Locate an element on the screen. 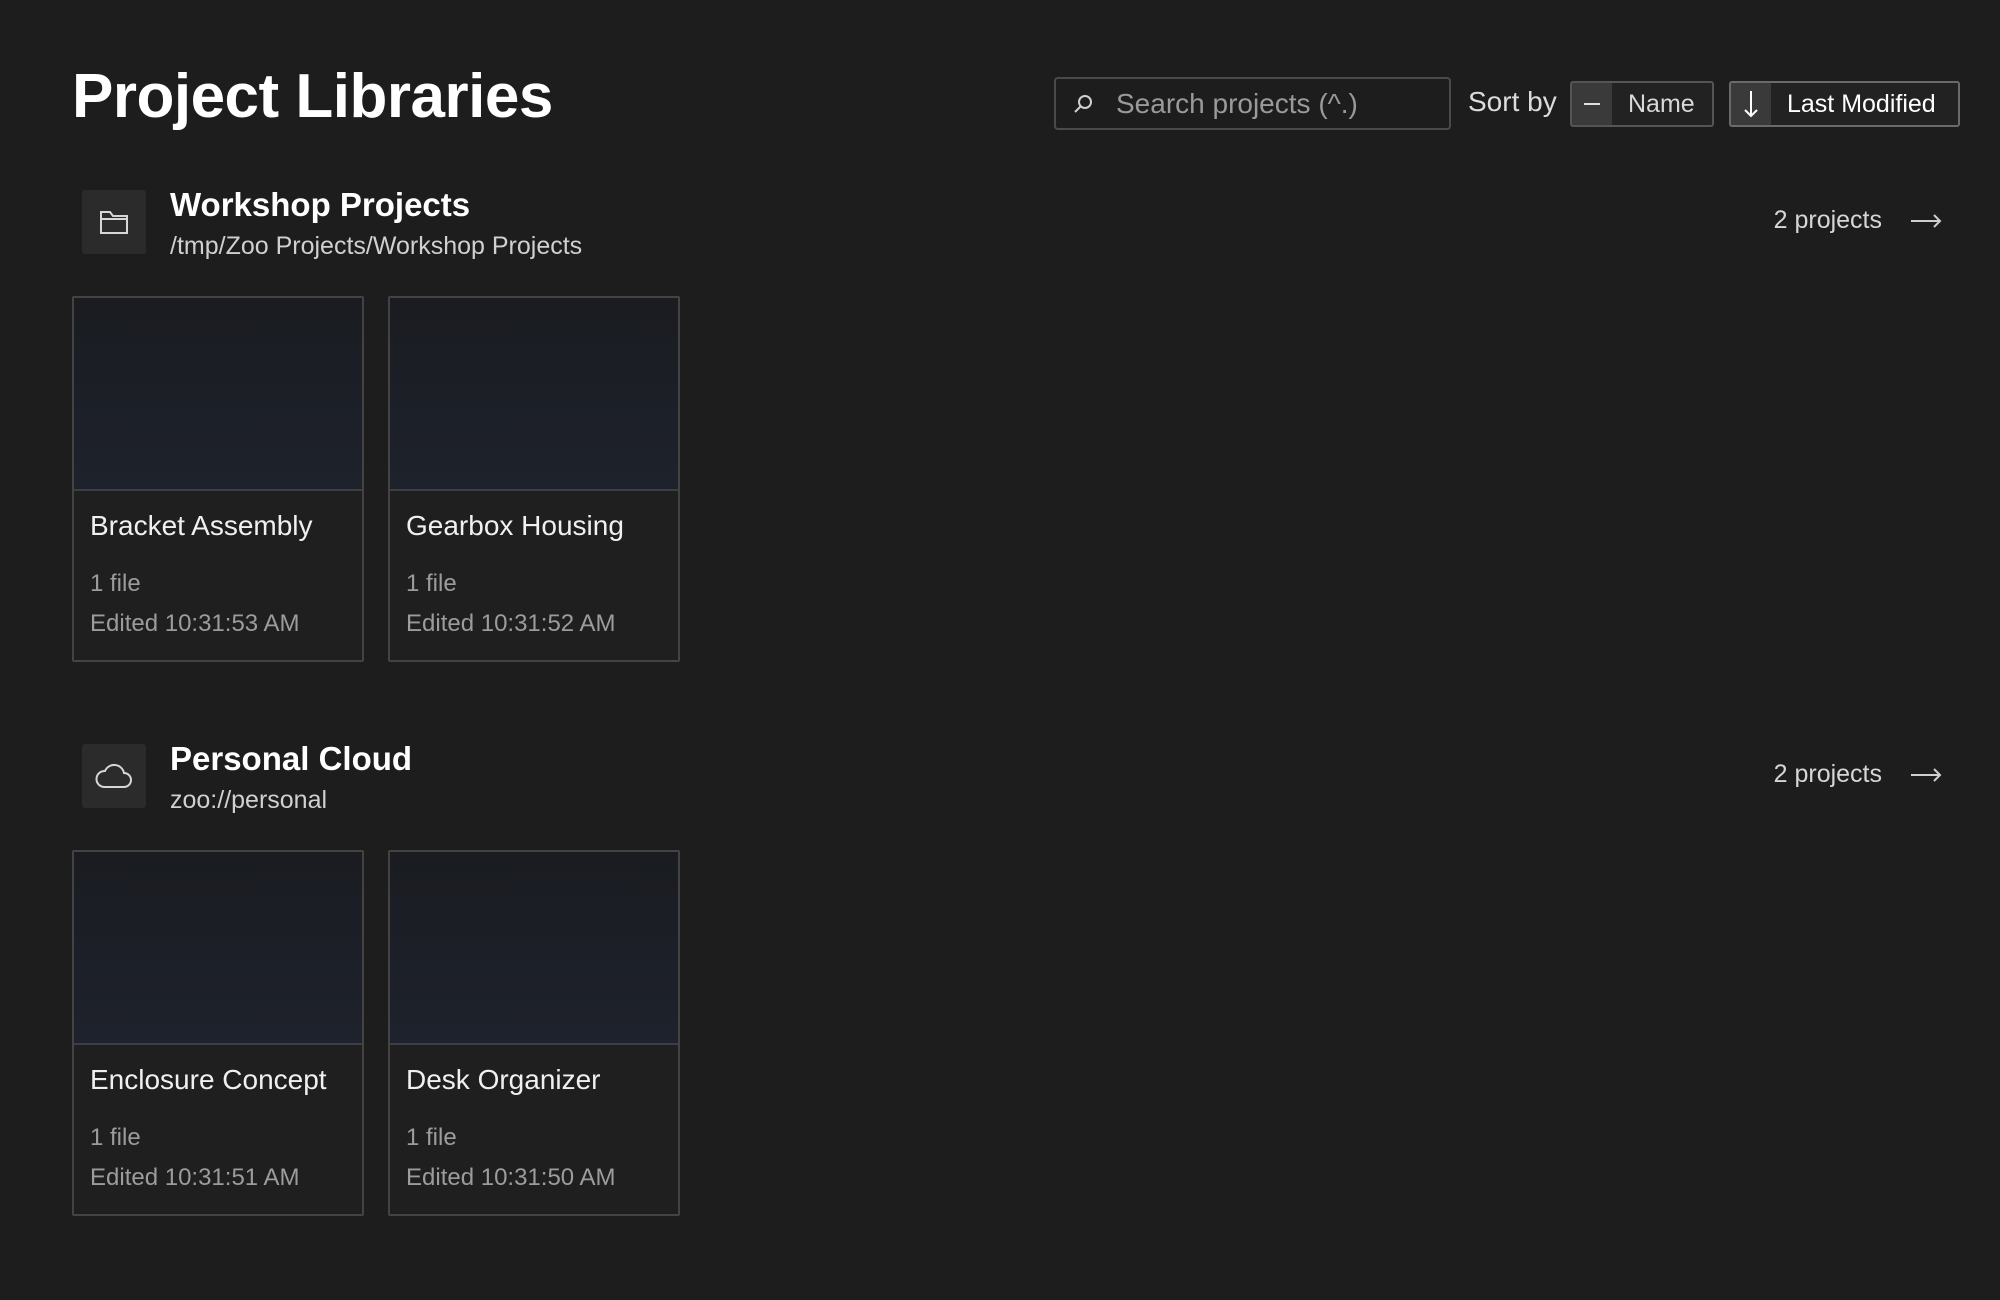  sort-by-label: Sort by is located at coordinates (1512, 101).